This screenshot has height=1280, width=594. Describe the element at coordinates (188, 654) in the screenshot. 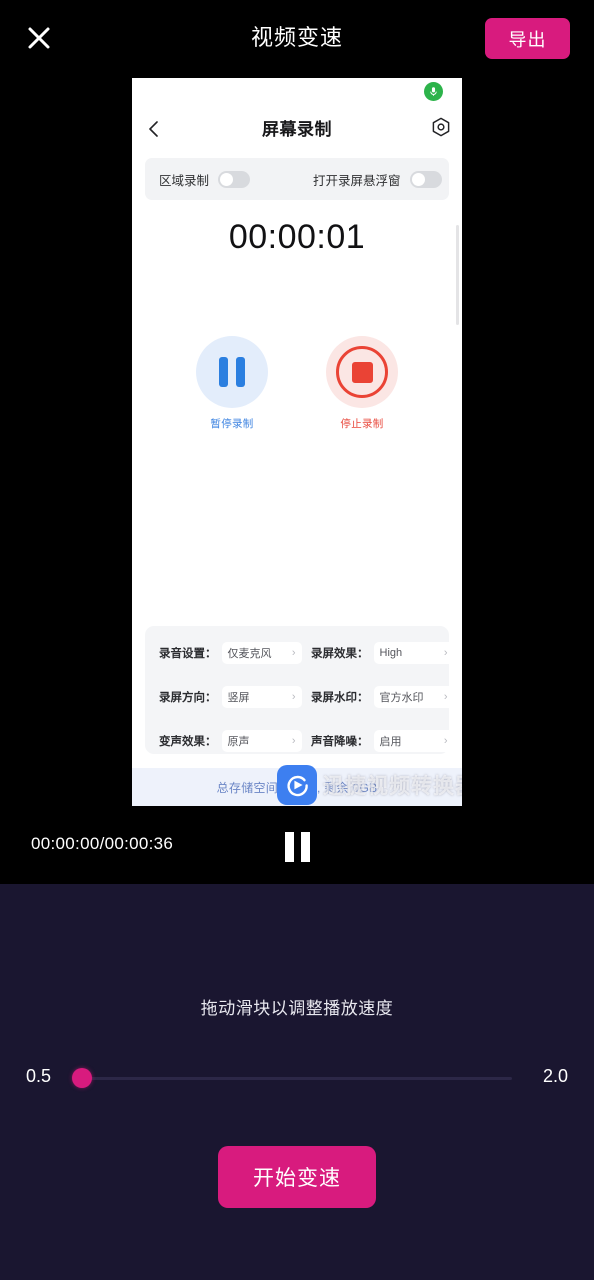

I see `setting-key: 录音设置：` at that location.